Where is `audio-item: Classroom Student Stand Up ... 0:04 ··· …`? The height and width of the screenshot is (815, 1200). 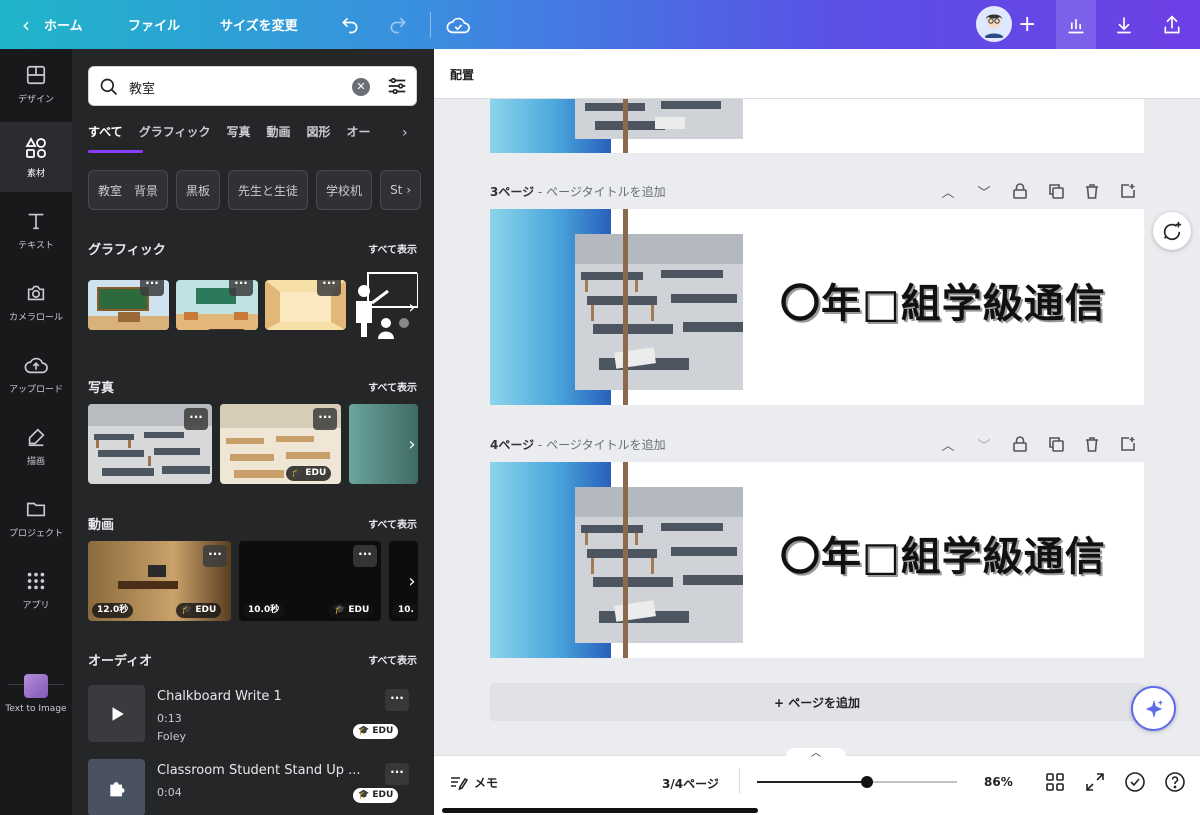
audio-item: Classroom Student Stand Up ... 0:04 ··· … is located at coordinates (253, 787).